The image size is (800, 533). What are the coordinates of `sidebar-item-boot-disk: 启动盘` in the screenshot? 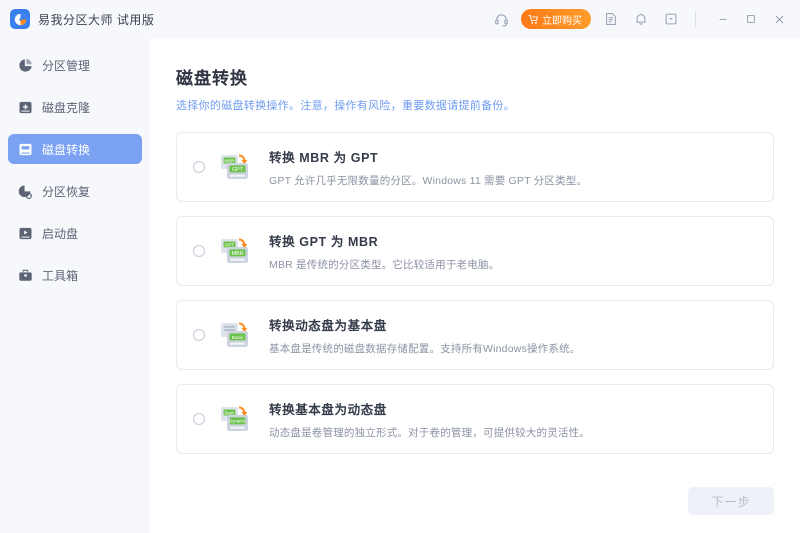 It's located at (75, 233).